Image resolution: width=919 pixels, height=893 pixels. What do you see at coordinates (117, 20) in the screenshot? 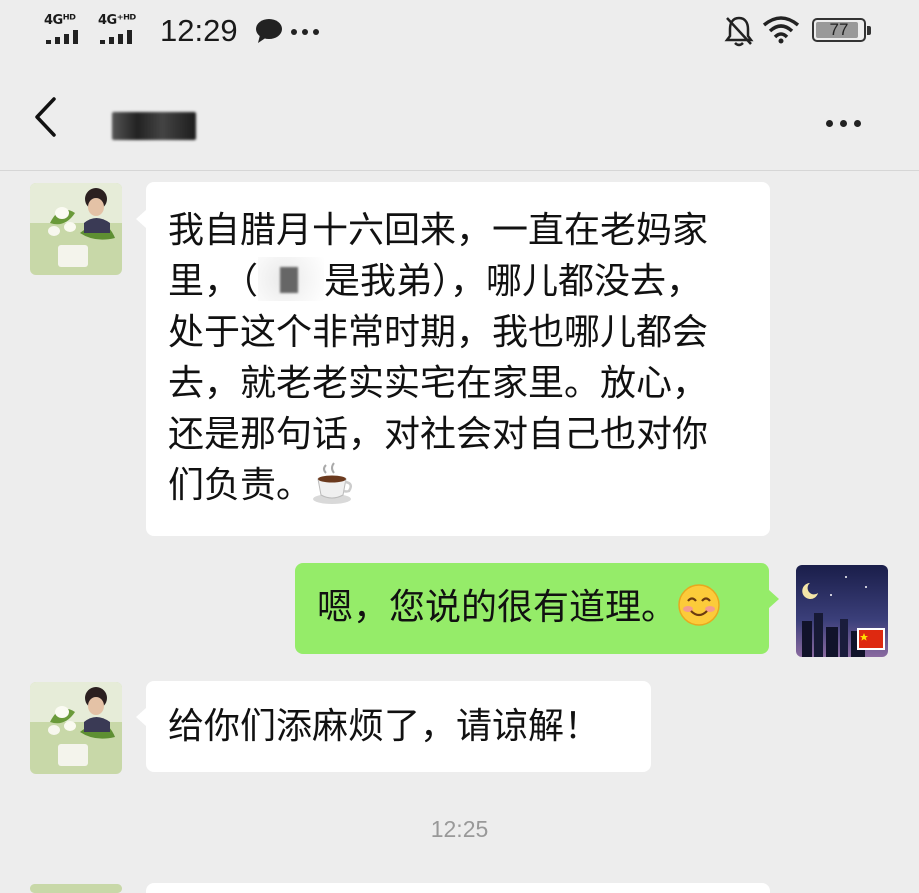
I see `signal-label-2: 4G⁺ᴴᴰ` at bounding box center [117, 20].